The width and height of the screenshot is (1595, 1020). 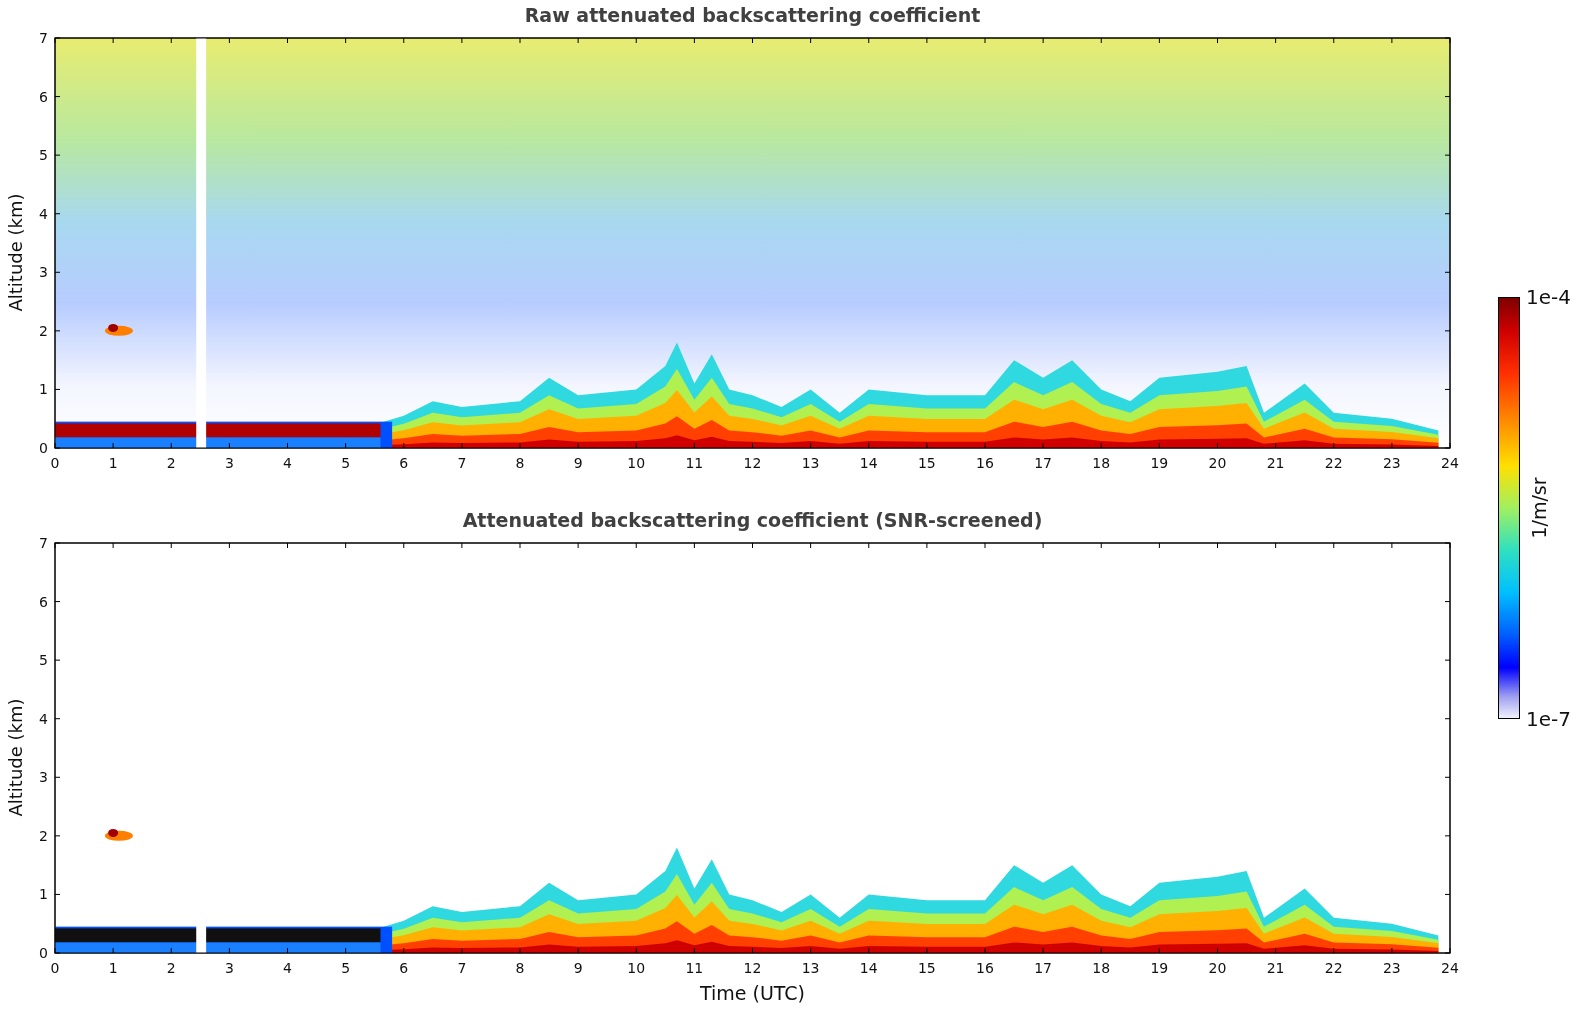 I want to click on colorbar-max-label: 1e-4, so click(x=1548, y=297).